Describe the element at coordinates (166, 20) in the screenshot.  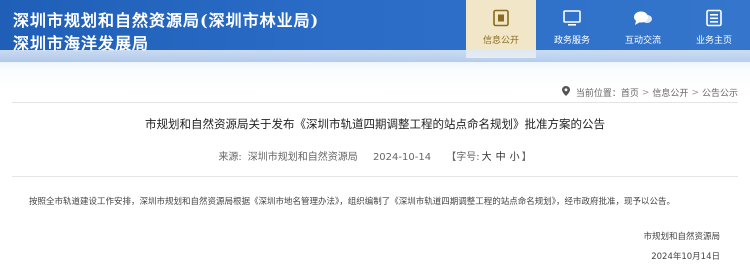
I see `site-title-line1: 深圳市规划和自然资源局(深圳市林业局)` at that location.